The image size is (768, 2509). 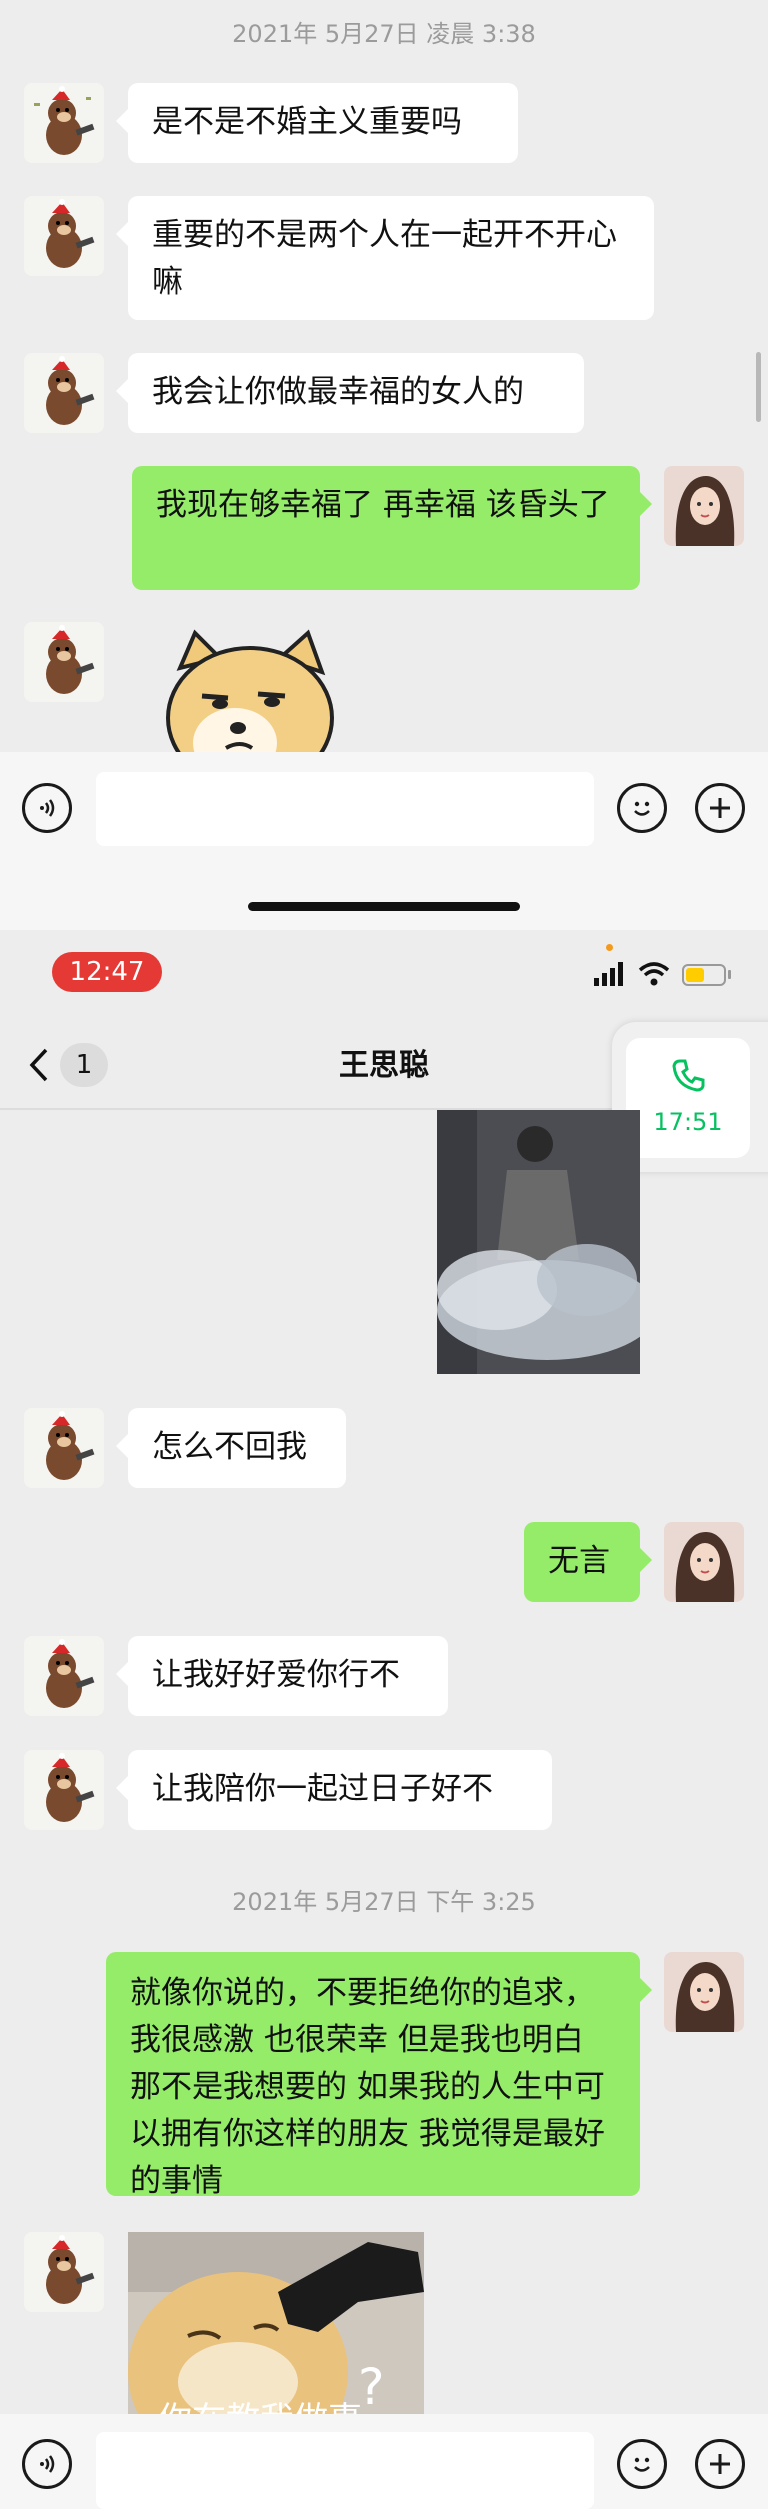 I want to click on call-duration: 17:51, so click(x=688, y=1122).